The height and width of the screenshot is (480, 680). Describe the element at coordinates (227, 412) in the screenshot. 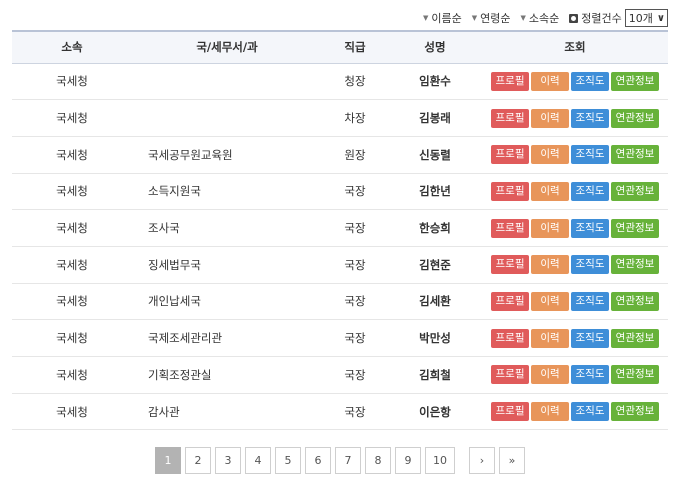

I see `department-cell: 감사관` at that location.